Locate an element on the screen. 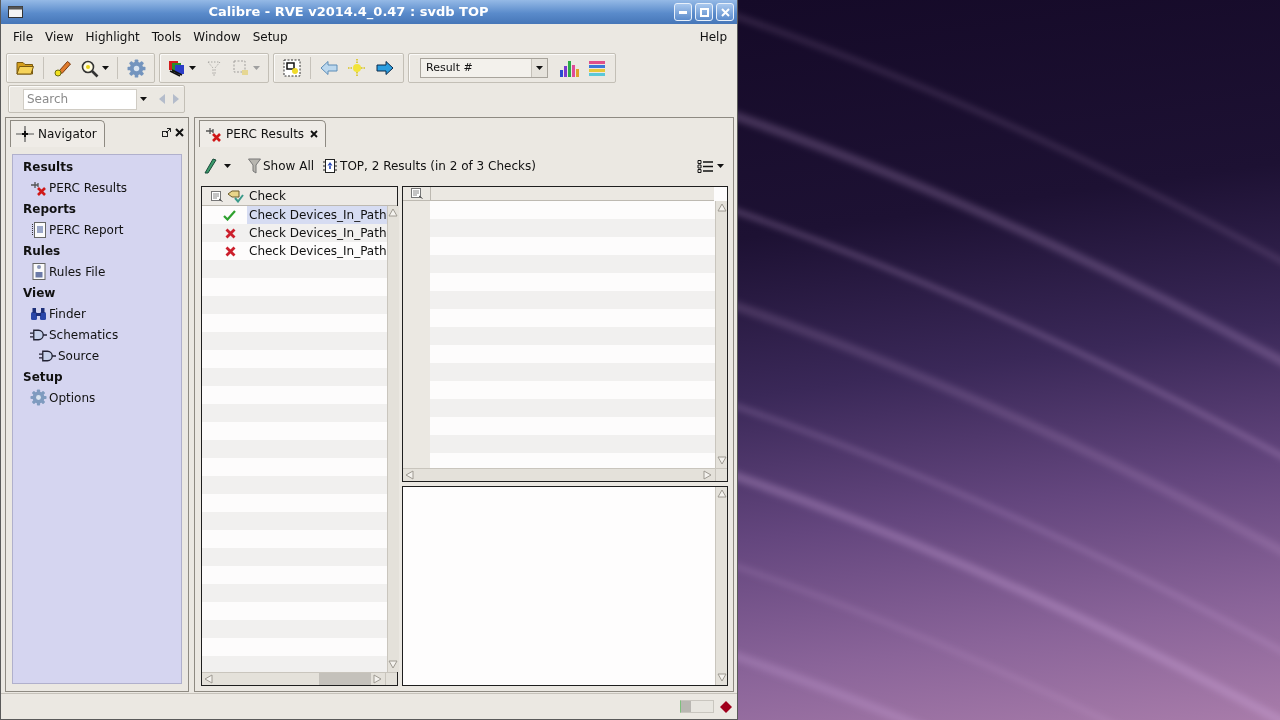  column-header: Check is located at coordinates (266, 196).